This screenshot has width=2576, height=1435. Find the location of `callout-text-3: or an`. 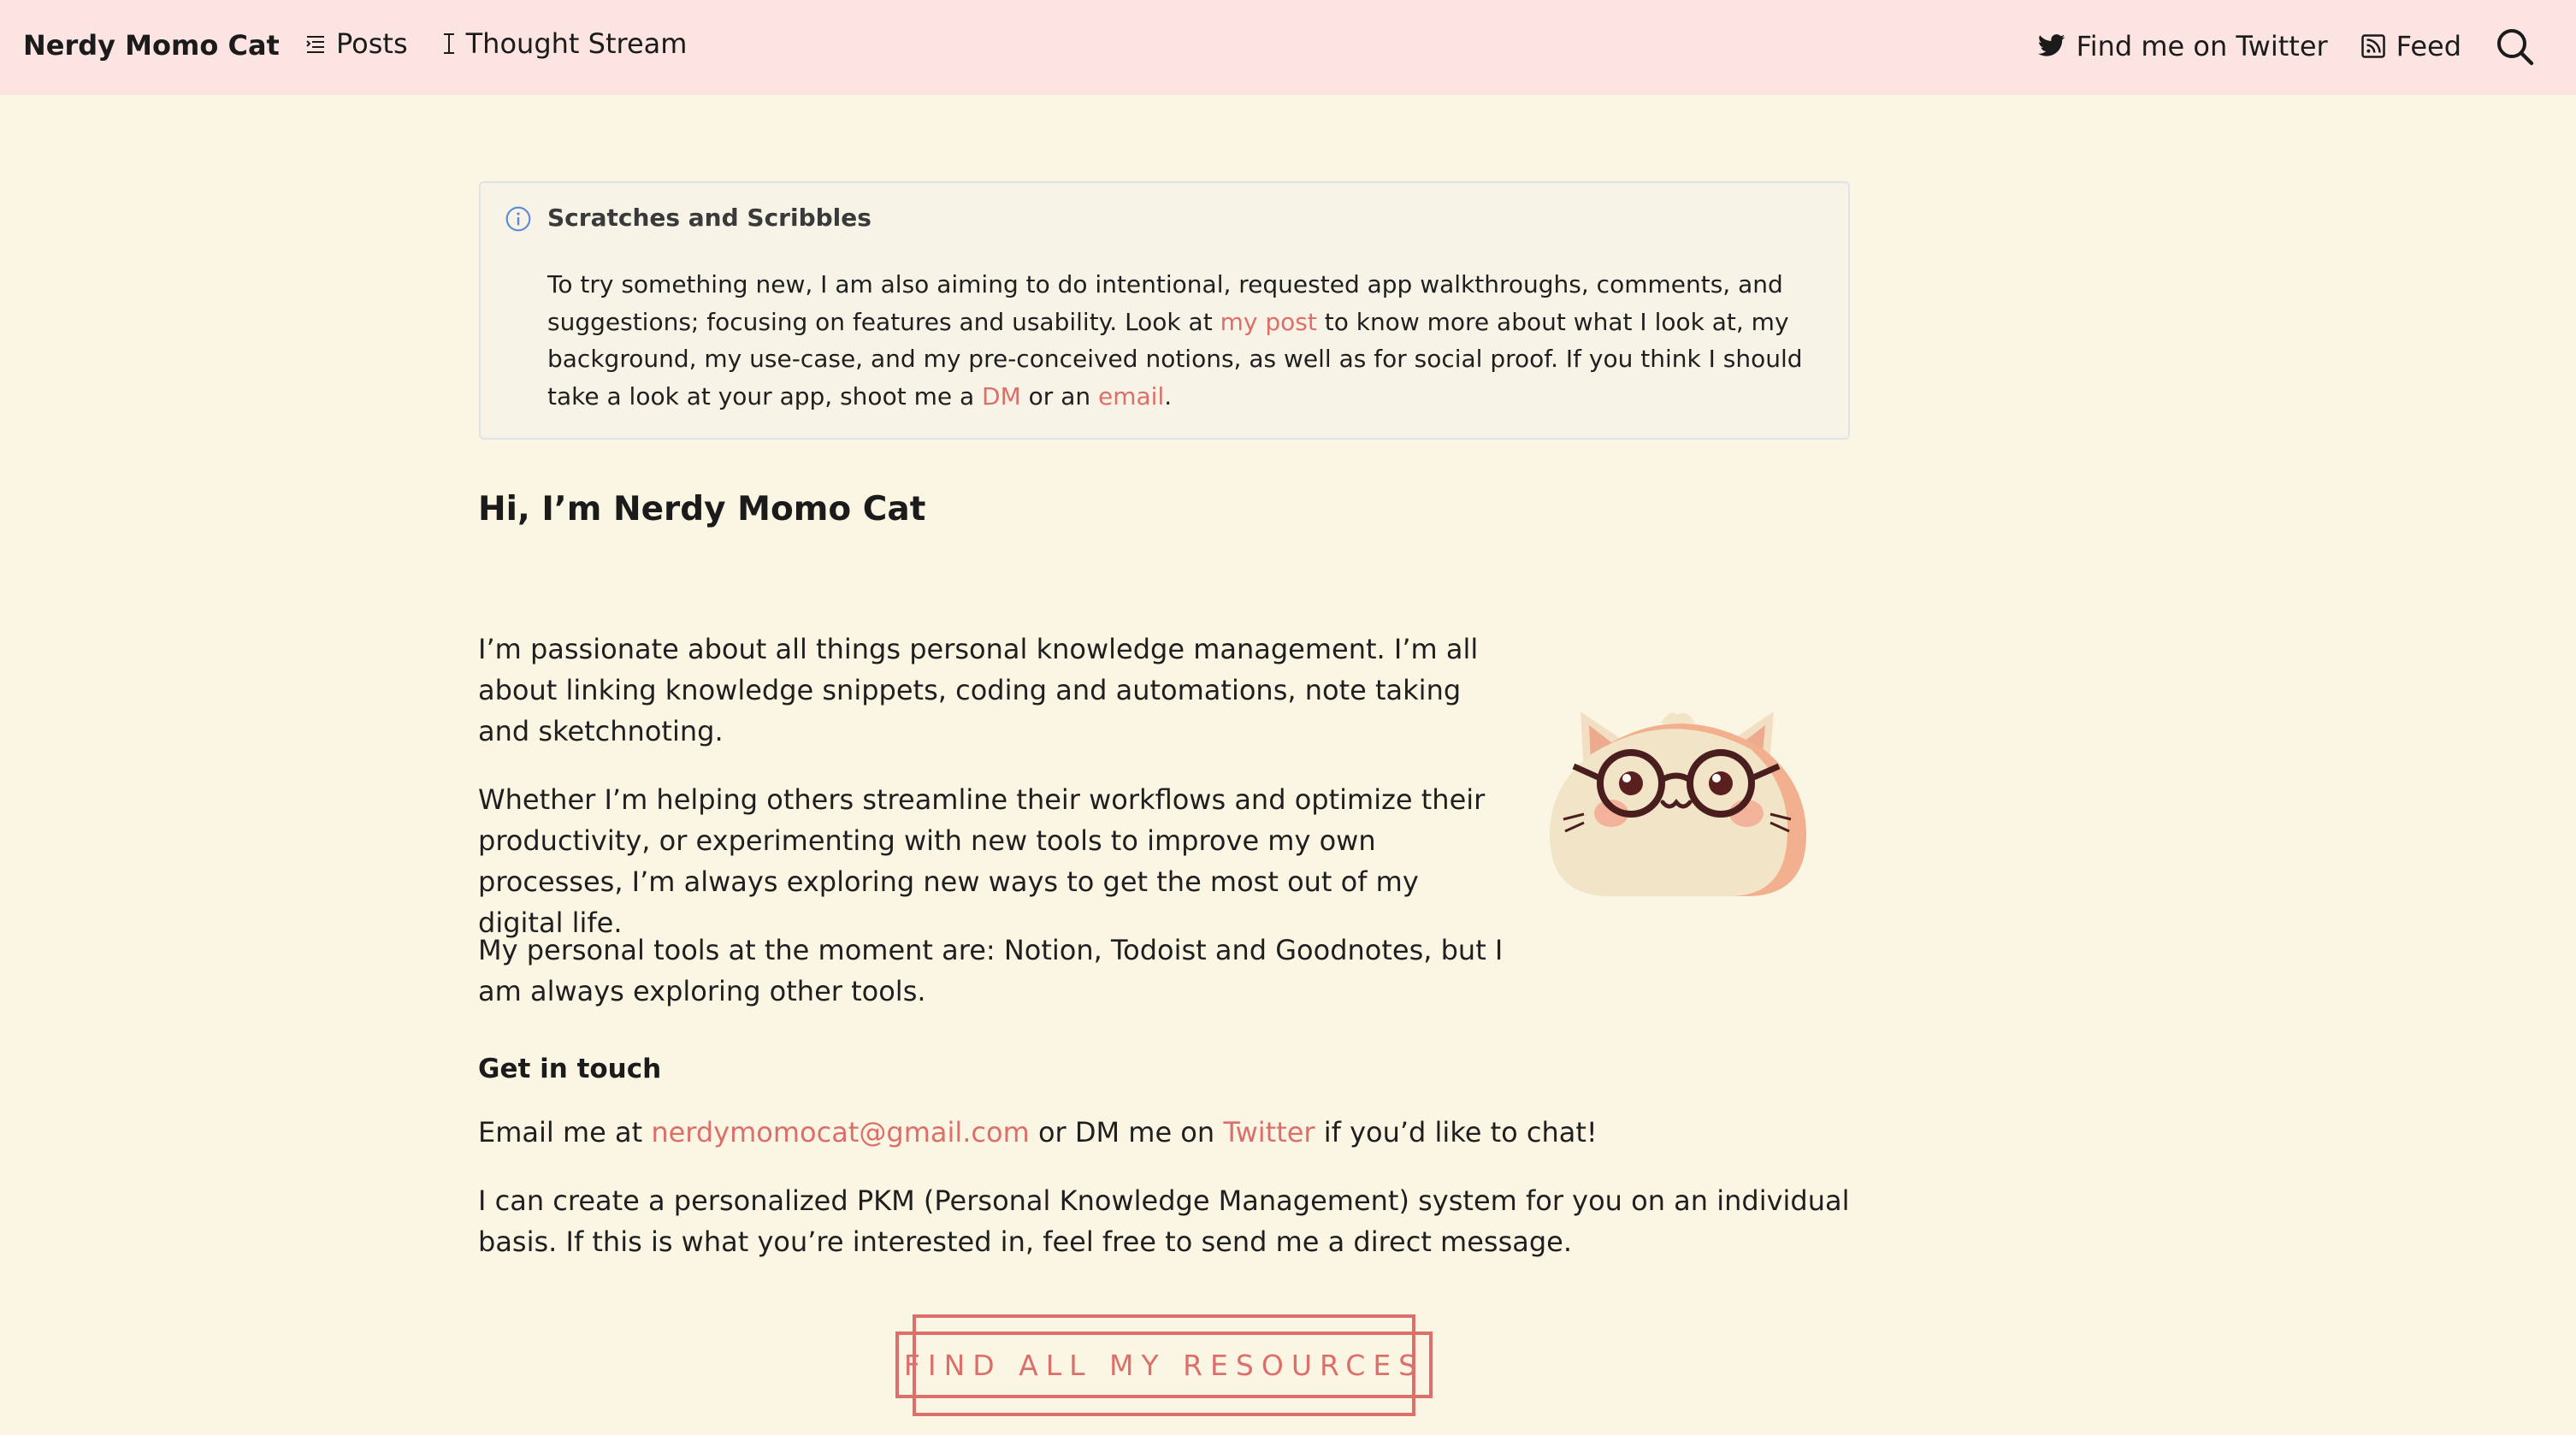

callout-text-3: or an is located at coordinates (1059, 395).